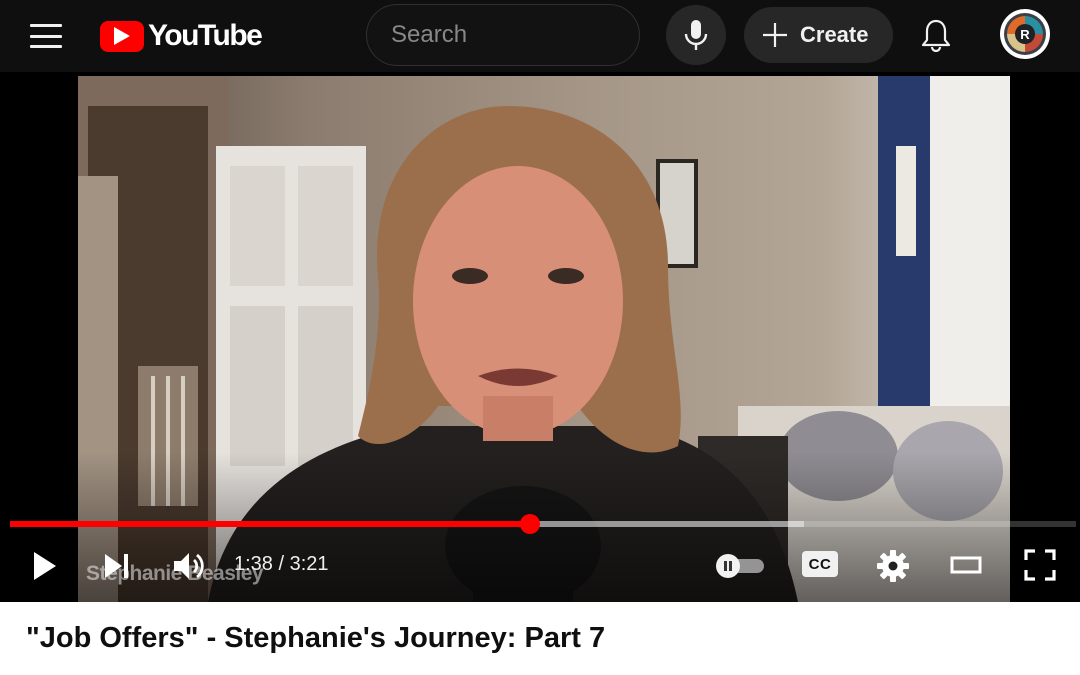 Image resolution: width=1080 pixels, height=675 pixels. I want to click on fullscreen-icon, so click(1040, 565).